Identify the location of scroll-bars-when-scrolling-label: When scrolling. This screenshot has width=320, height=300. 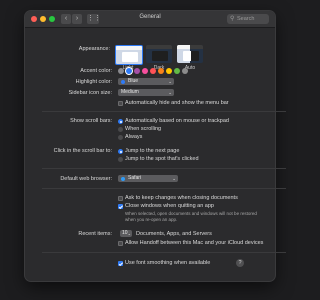
(143, 129).